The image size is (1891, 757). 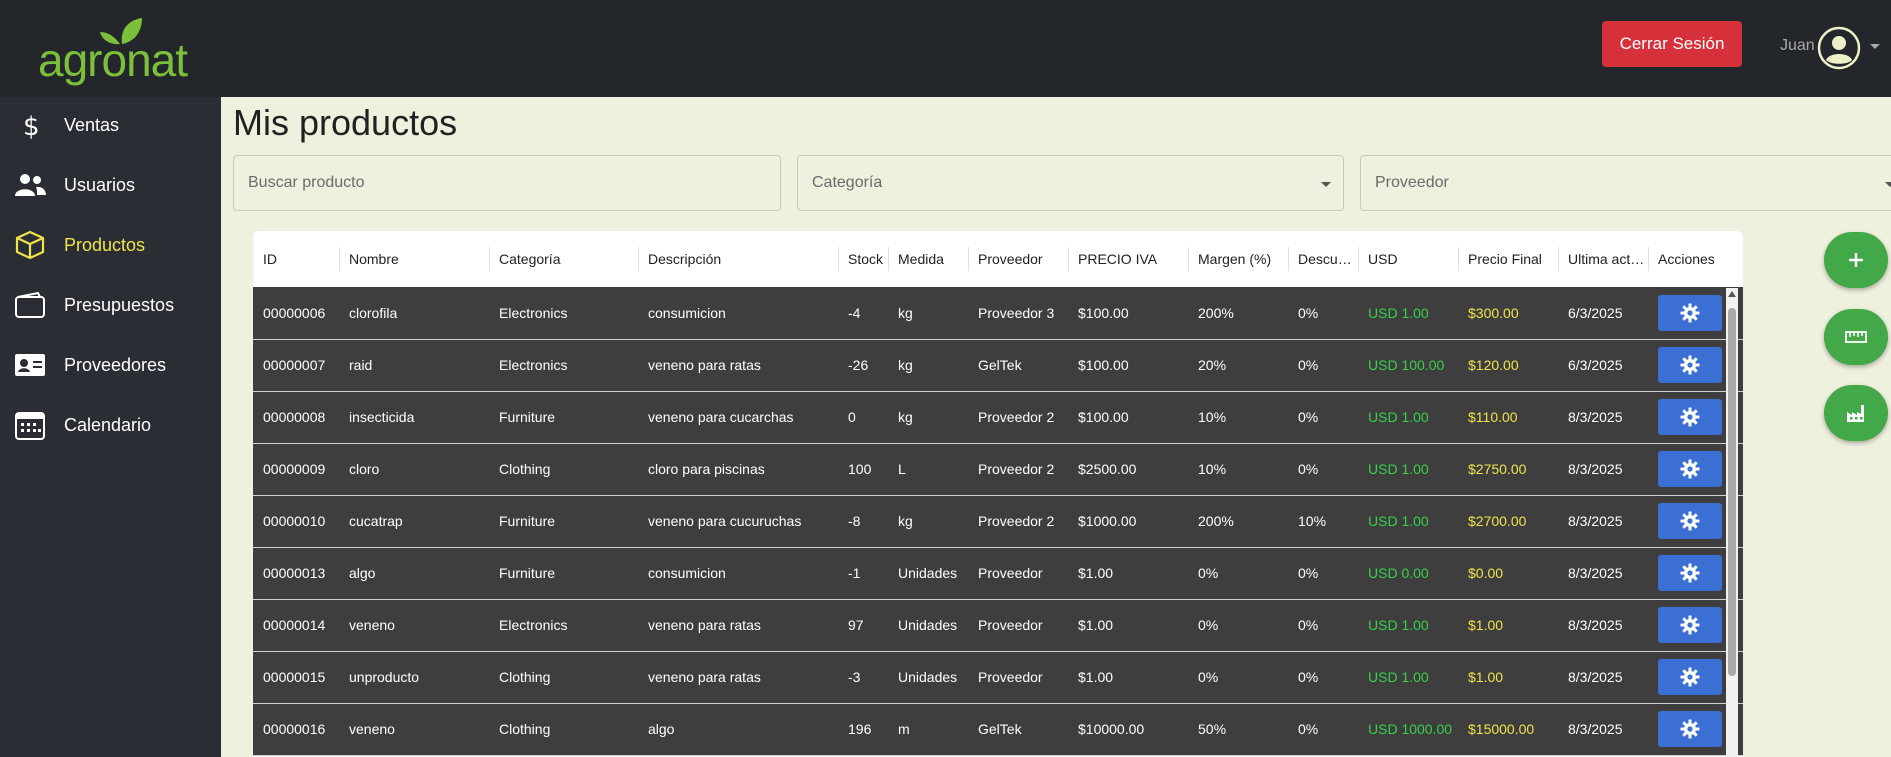 I want to click on search-field, so click(x=507, y=183).